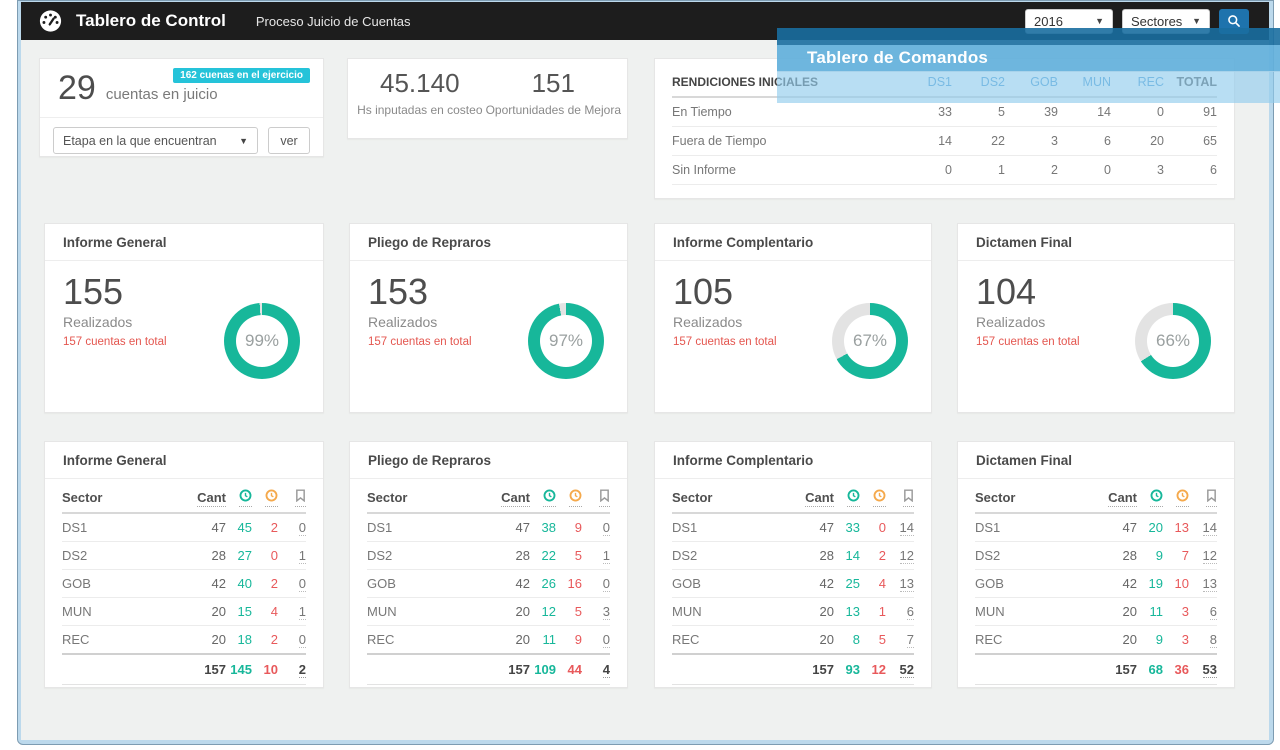 This screenshot has width=1280, height=750. I want to click on table-row: GOB 42 40 2 0, so click(184, 583).